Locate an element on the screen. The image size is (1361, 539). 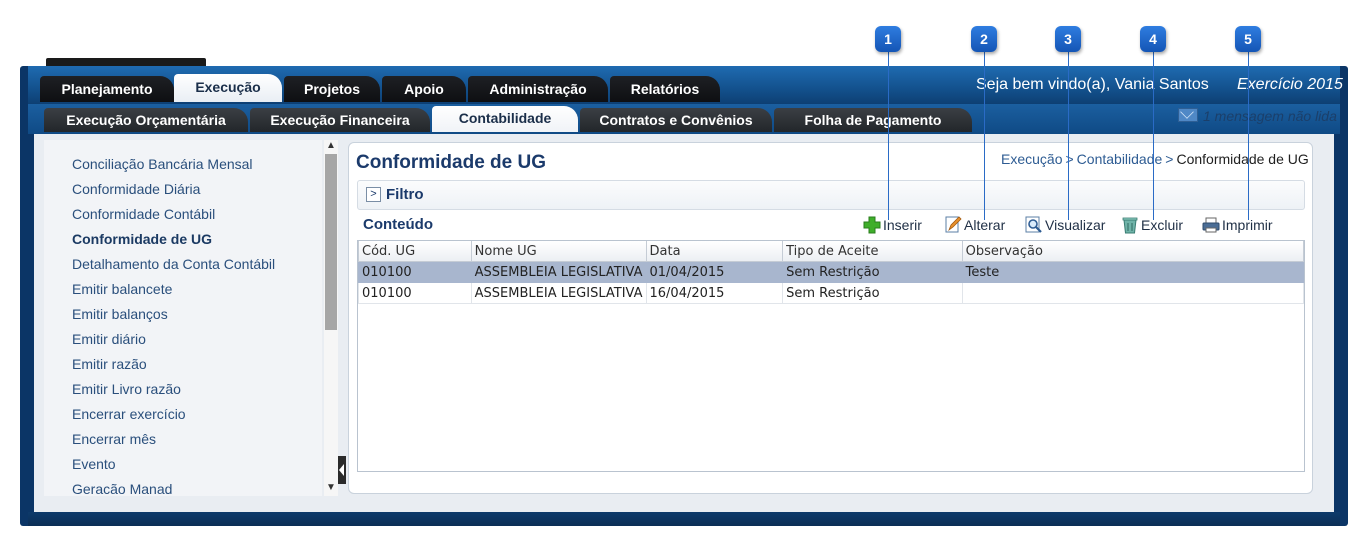
sidebar-item-conformidade-ug: Conformidade de UG is located at coordinates (142, 239).